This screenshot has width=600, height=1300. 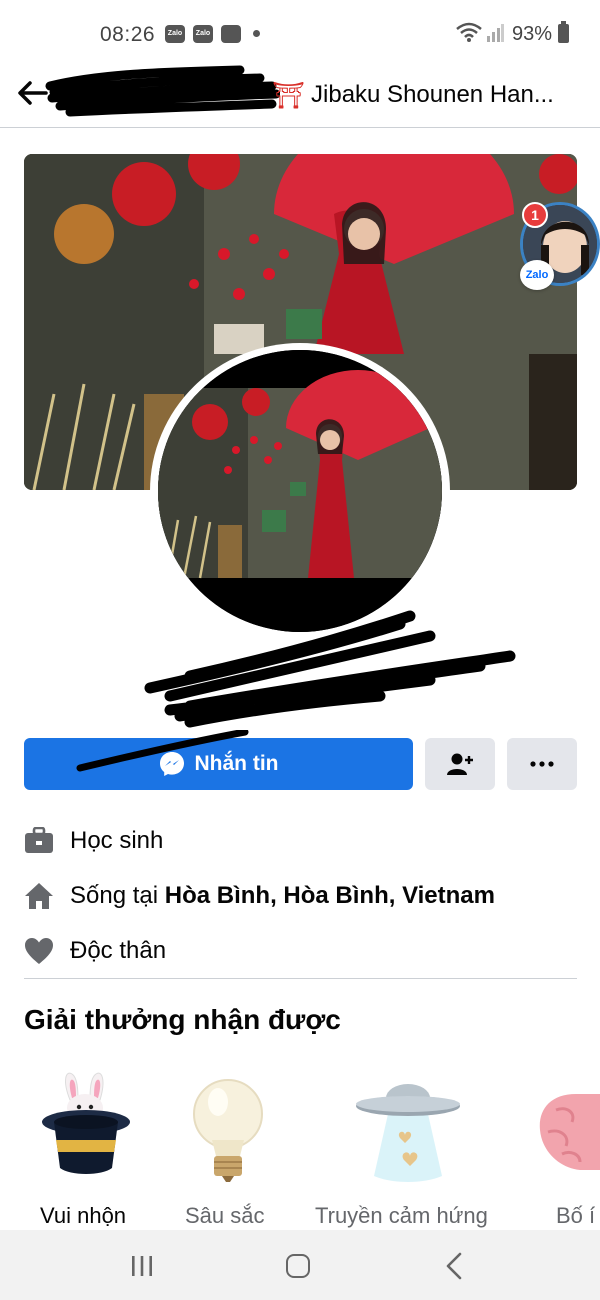 I want to click on message-button-label: Nhắn tin, so click(x=236, y=763).